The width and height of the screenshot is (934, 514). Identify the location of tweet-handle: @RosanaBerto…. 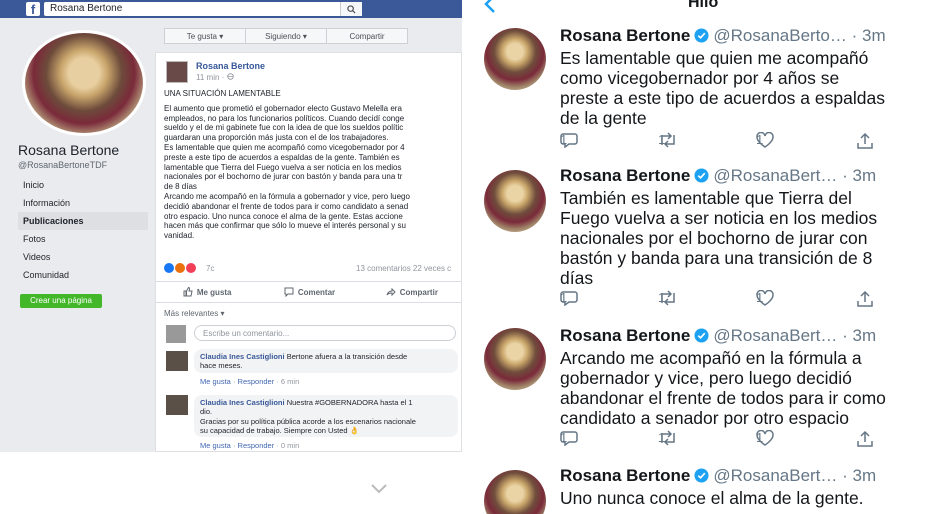
(780, 35).